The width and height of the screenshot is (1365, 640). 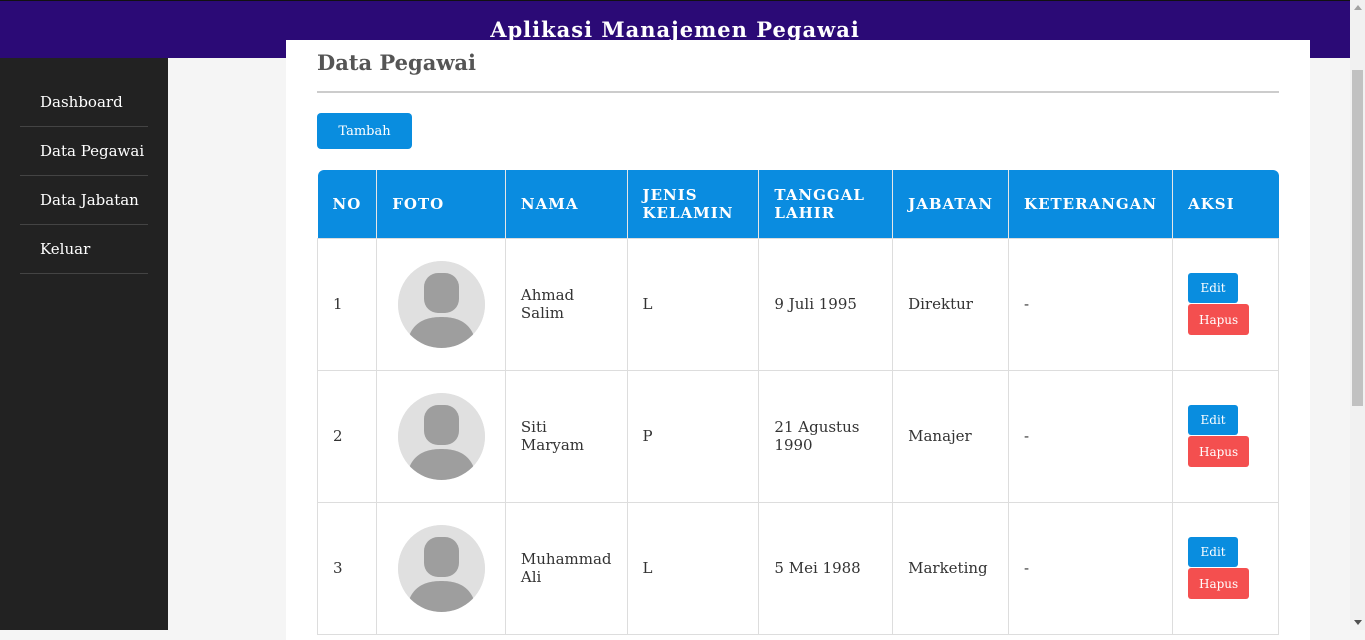 What do you see at coordinates (347, 436) in the screenshot?
I see `cell-no: 2` at bounding box center [347, 436].